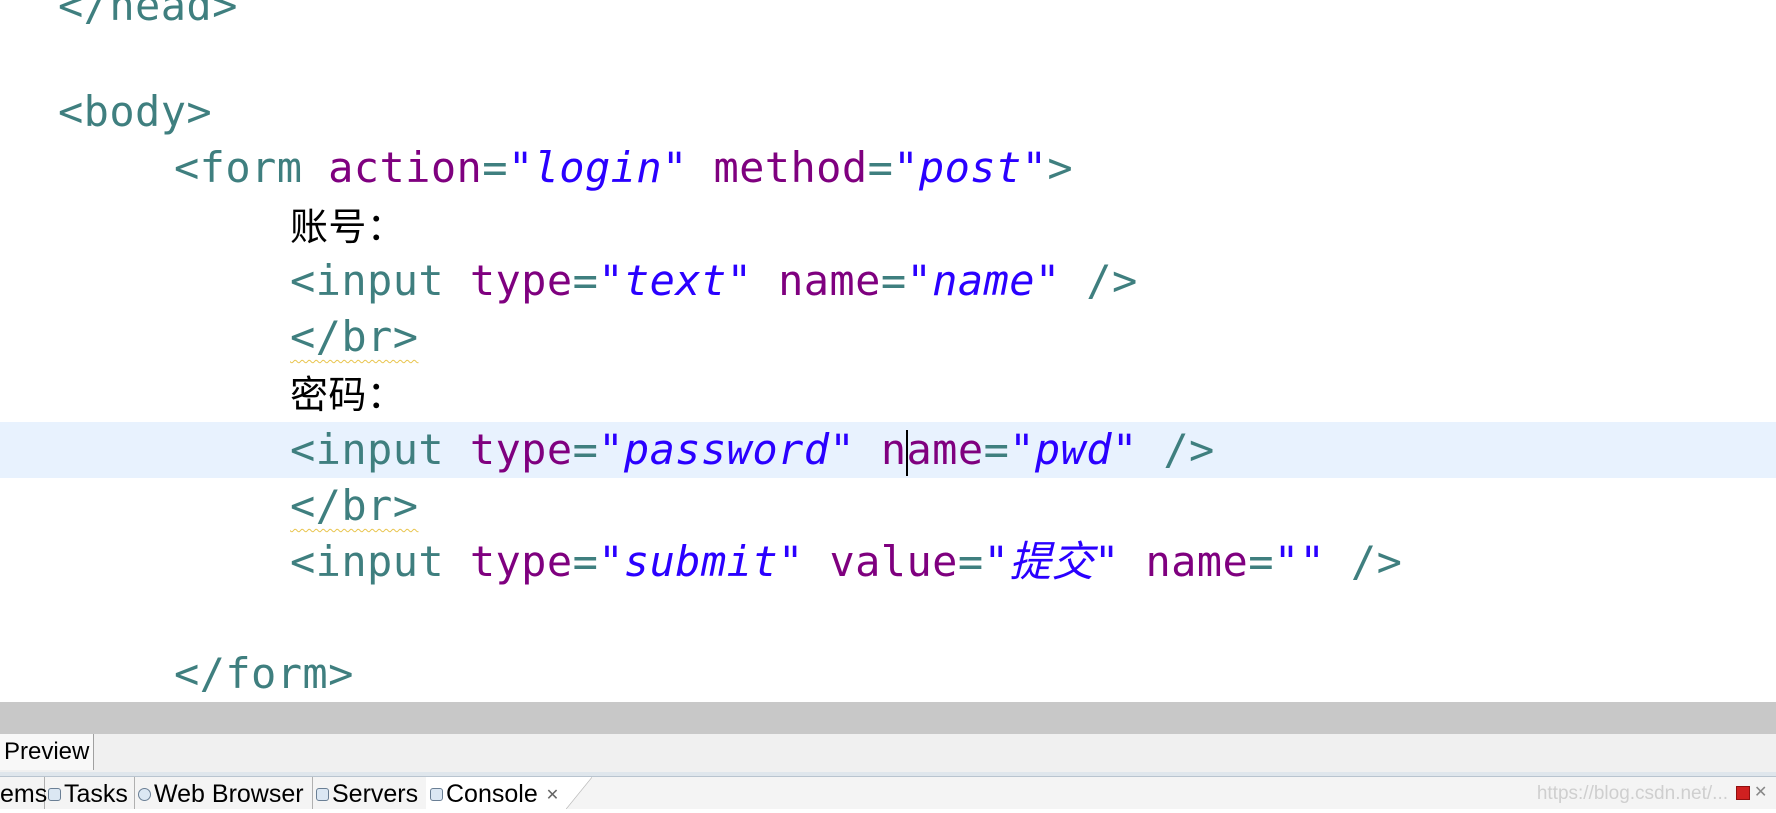 This screenshot has height=813, width=1776. Describe the element at coordinates (405, 167) in the screenshot. I see `code-token: action` at that location.